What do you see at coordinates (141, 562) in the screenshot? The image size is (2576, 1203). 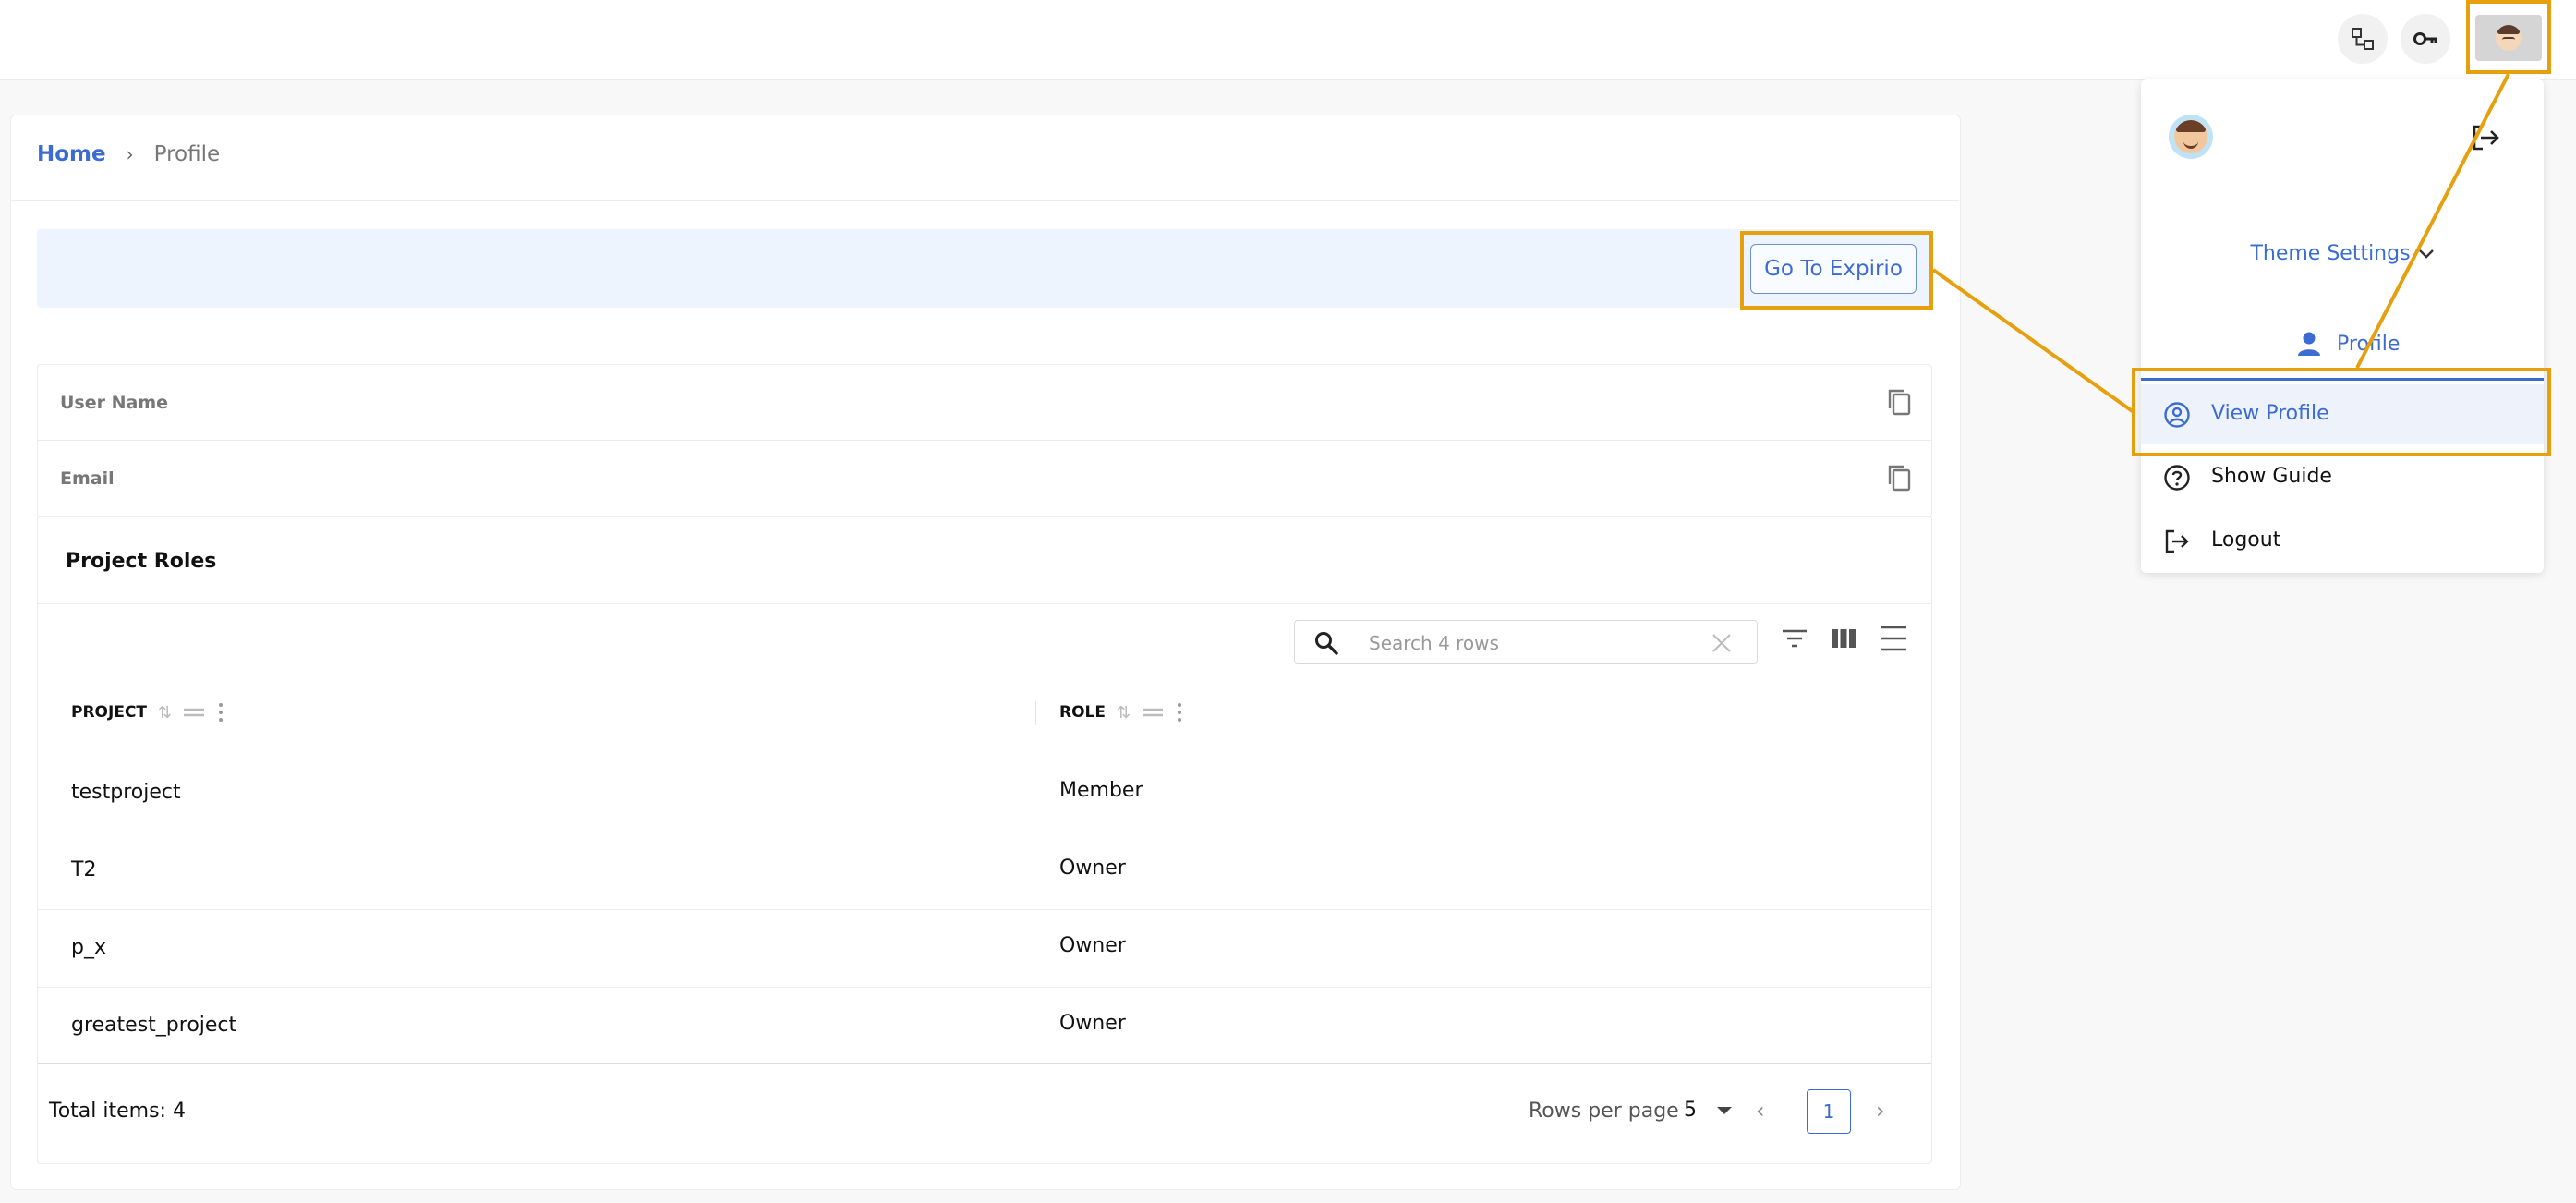 I see `project-roles-title: Project Roles` at bounding box center [141, 562].